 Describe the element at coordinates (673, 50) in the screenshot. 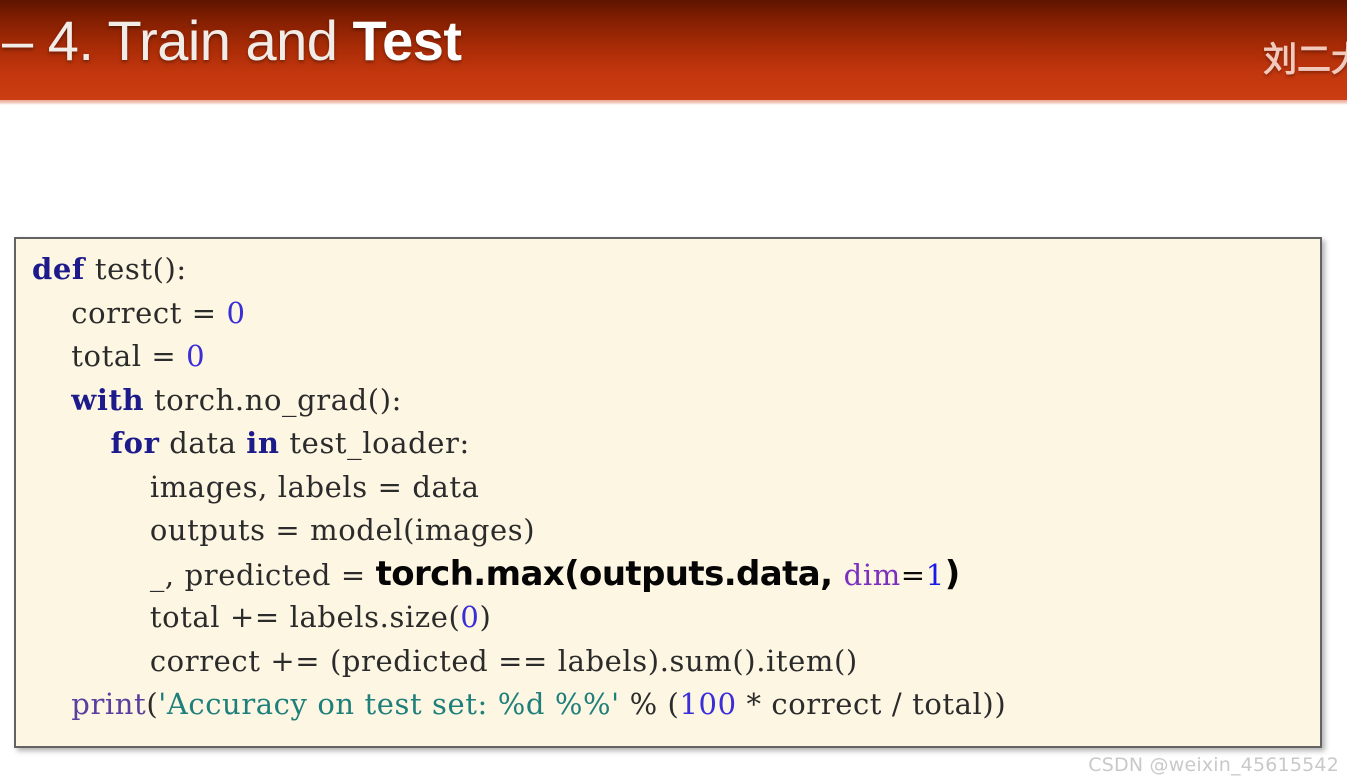

I see `slide-header-banner: ation – 4. Train and Test 刘二大` at that location.